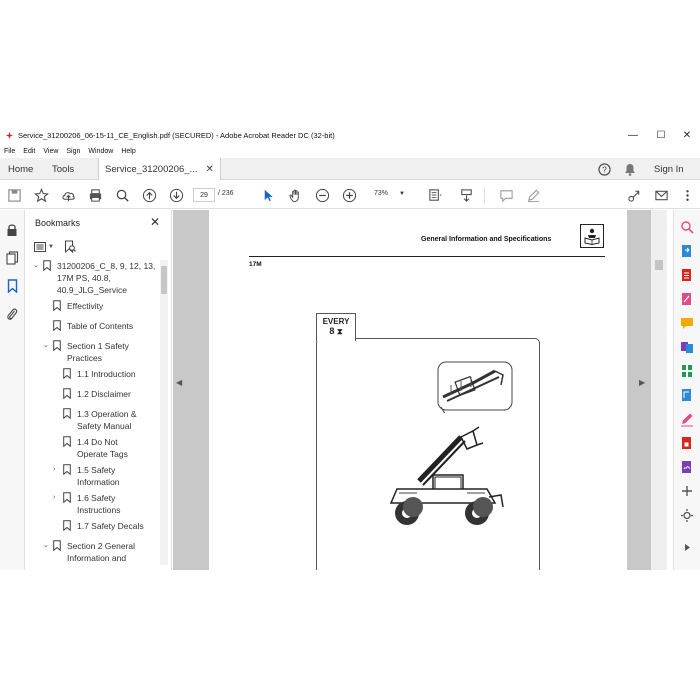 The image size is (700, 700). What do you see at coordinates (687, 371) in the screenshot?
I see `organize-pages-icon` at bounding box center [687, 371].